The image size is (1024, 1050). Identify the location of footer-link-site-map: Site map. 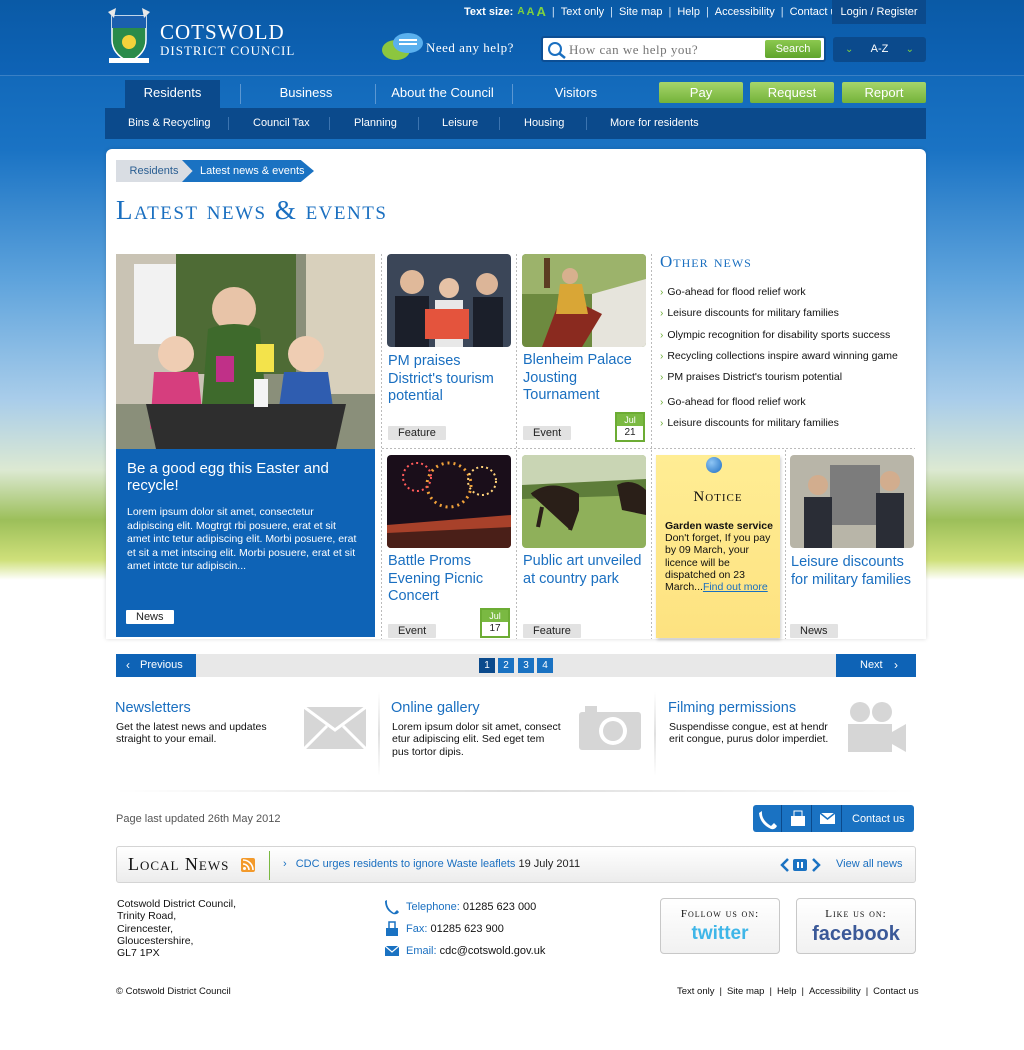
(746, 991).